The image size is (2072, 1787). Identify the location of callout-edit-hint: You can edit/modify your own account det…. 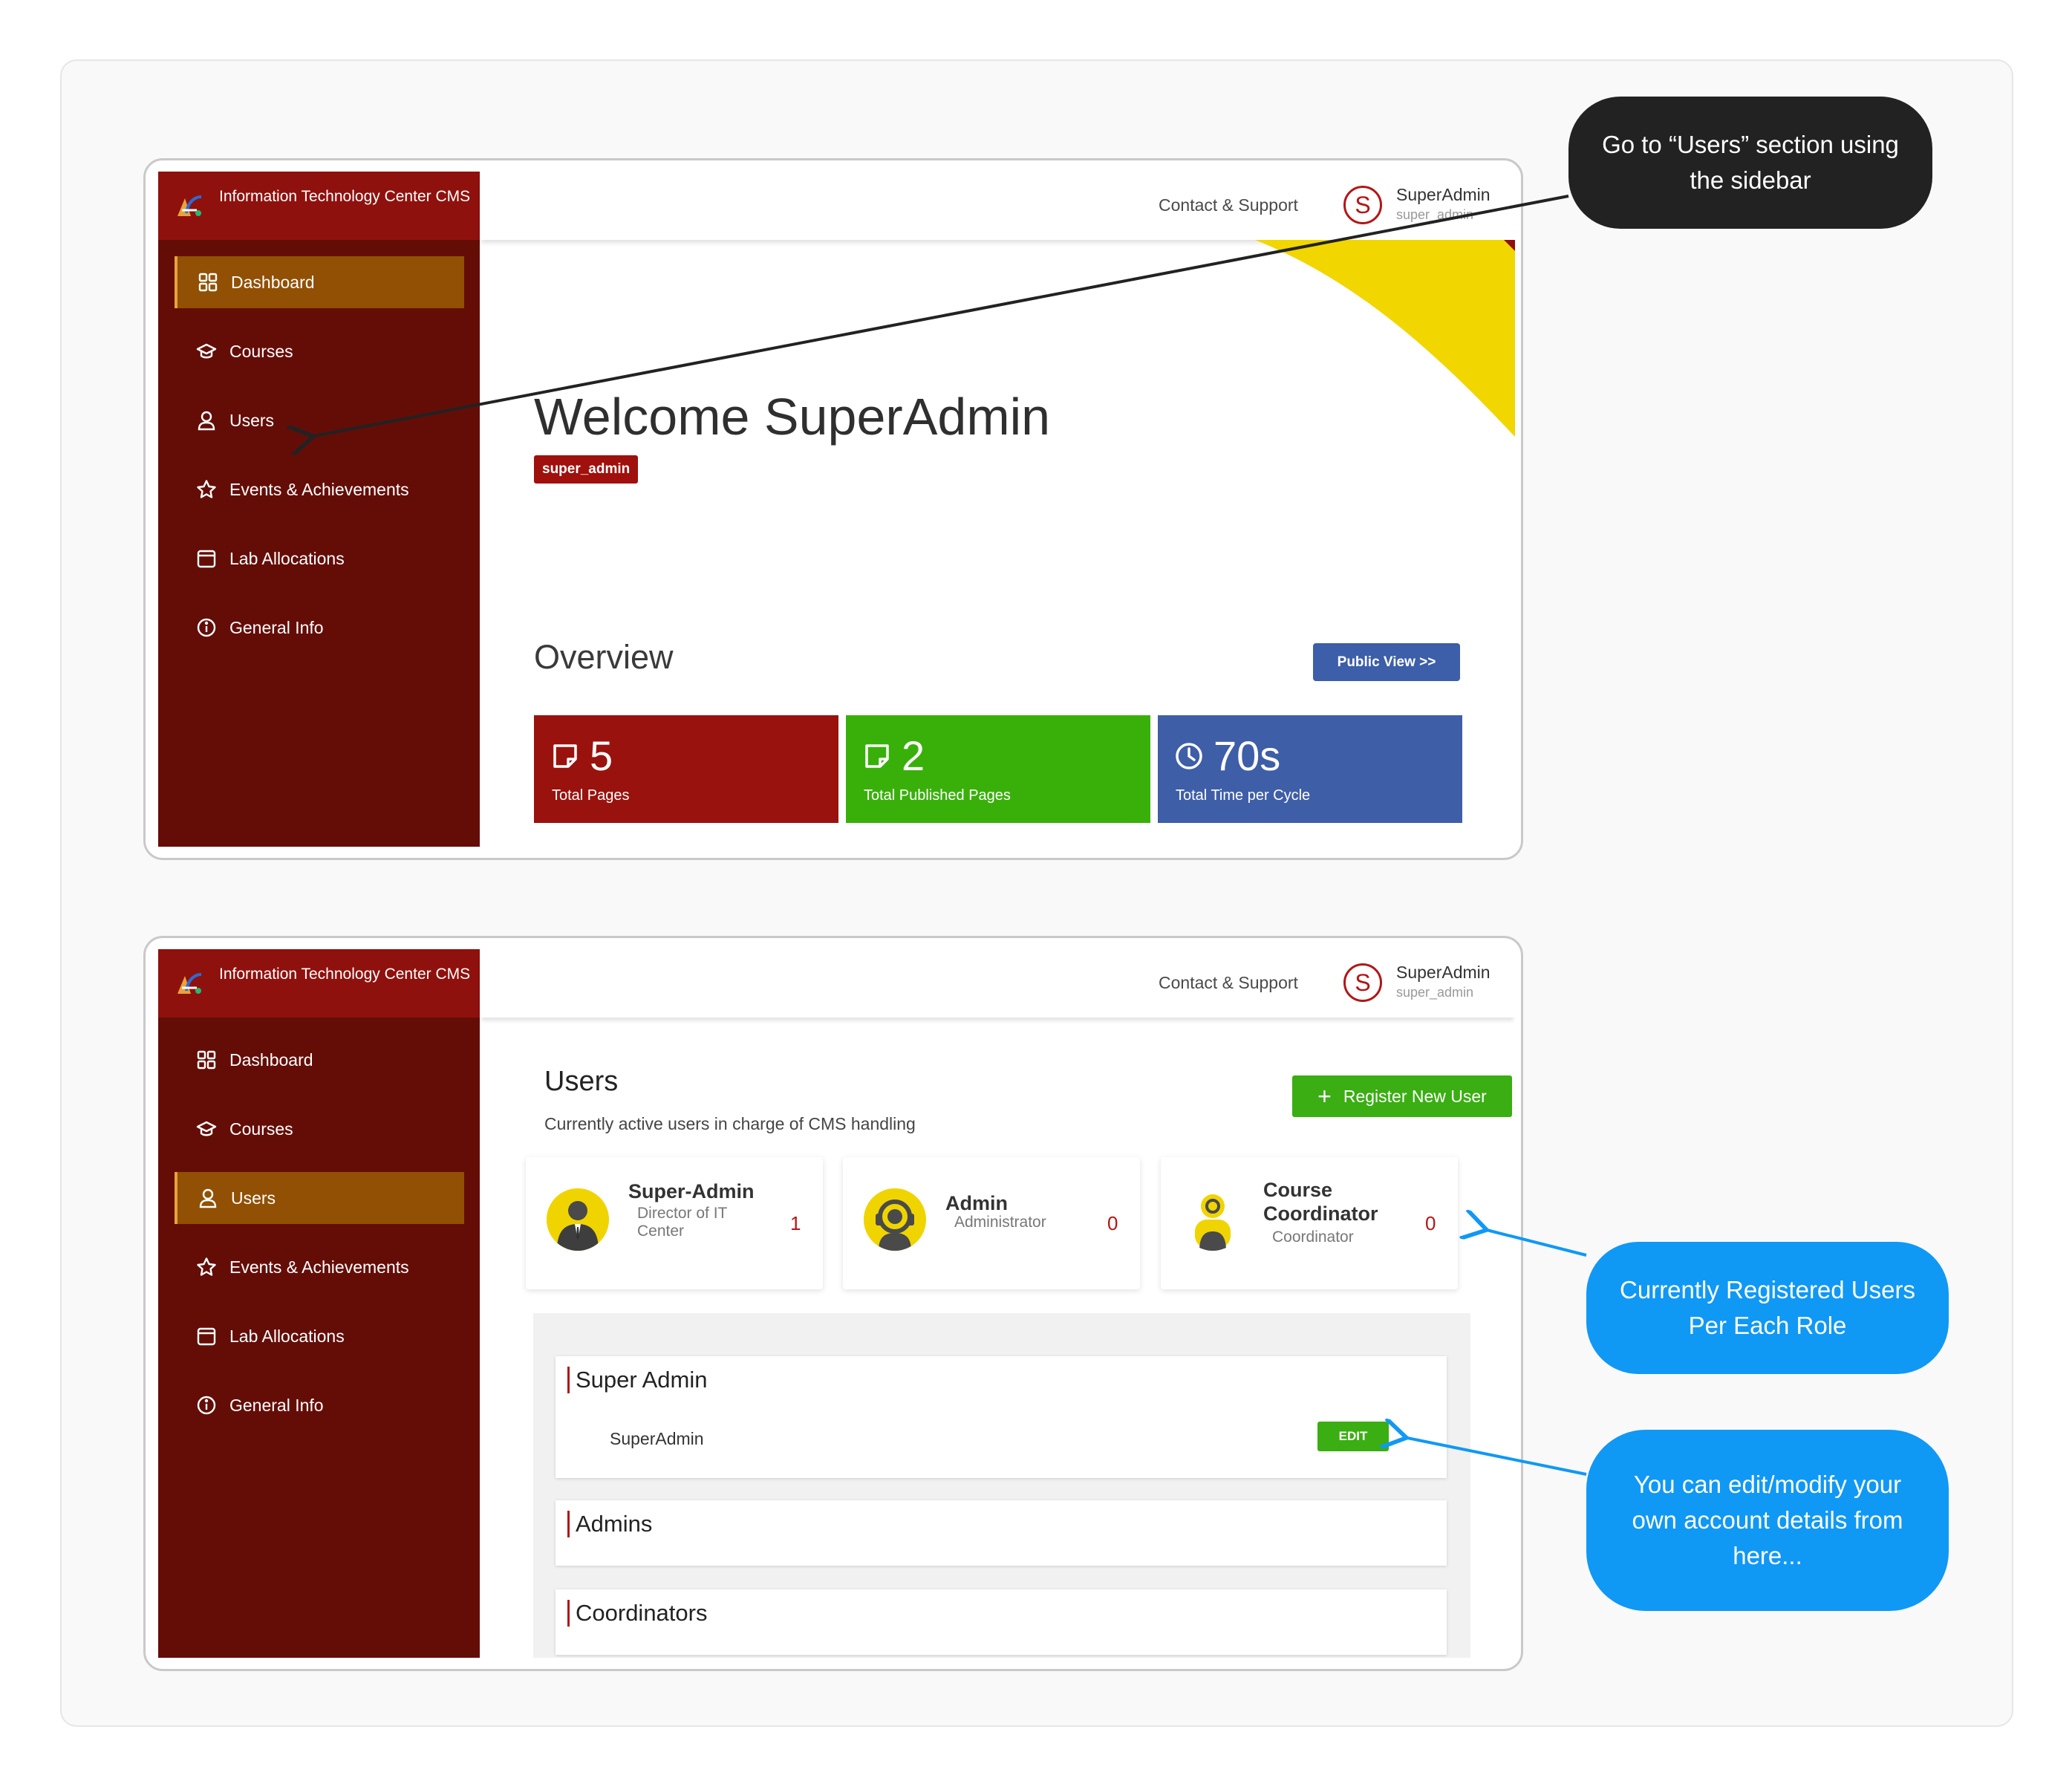
(1767, 1521).